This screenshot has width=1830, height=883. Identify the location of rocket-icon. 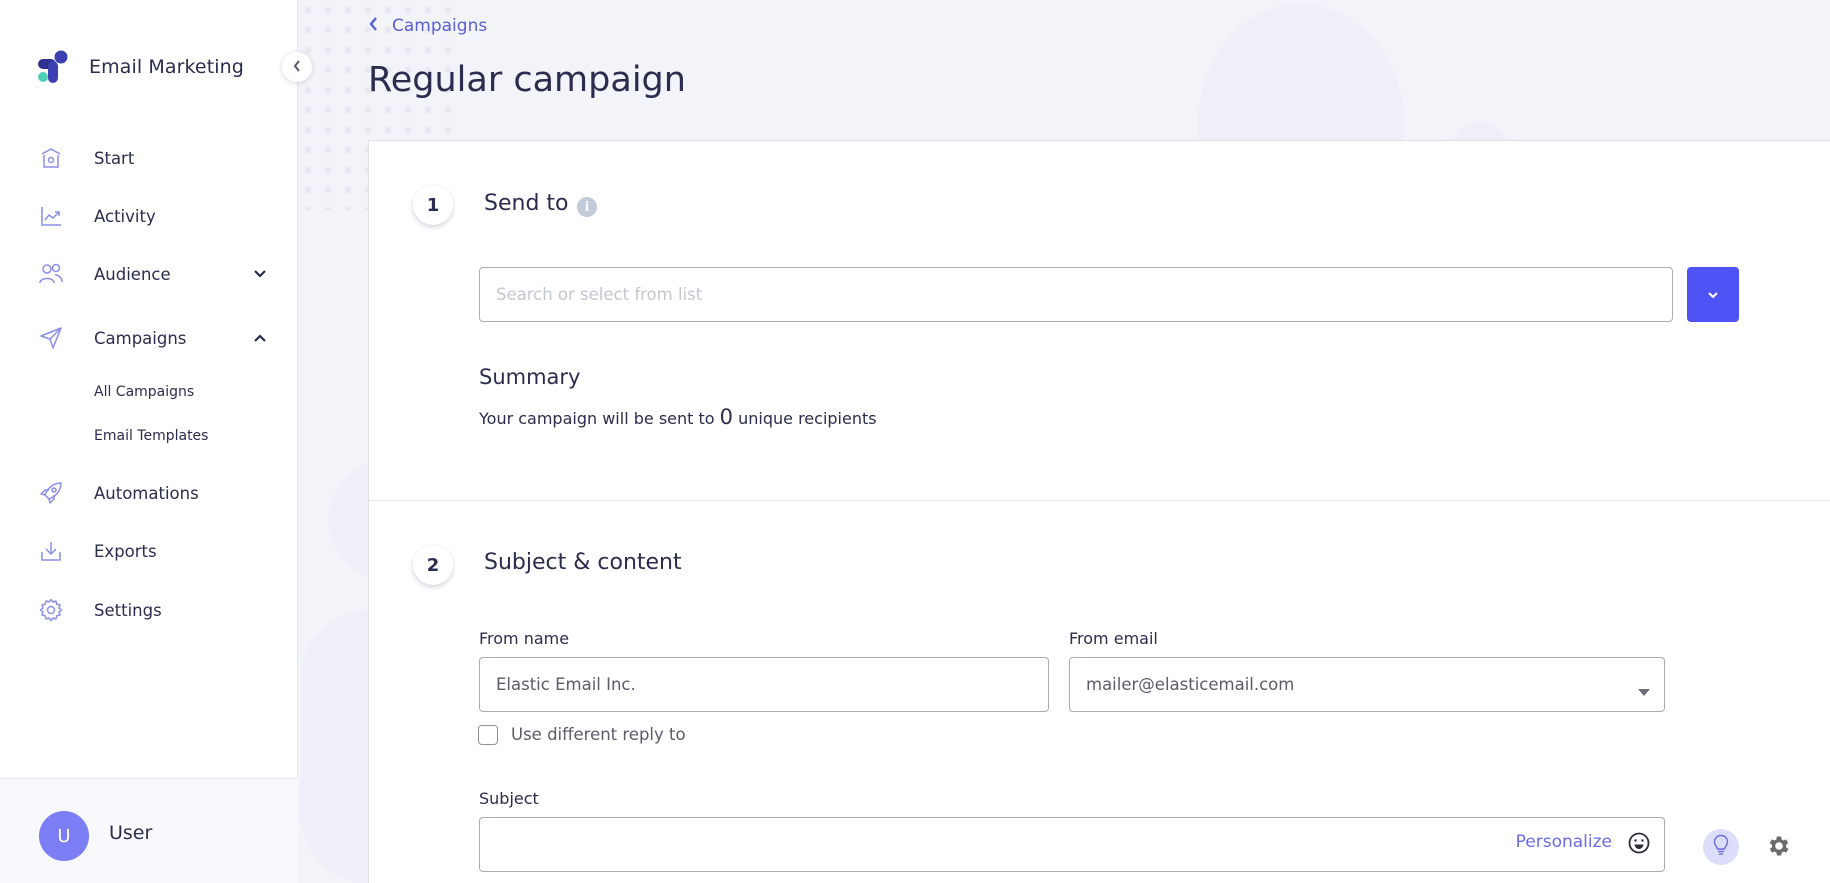
(51, 493).